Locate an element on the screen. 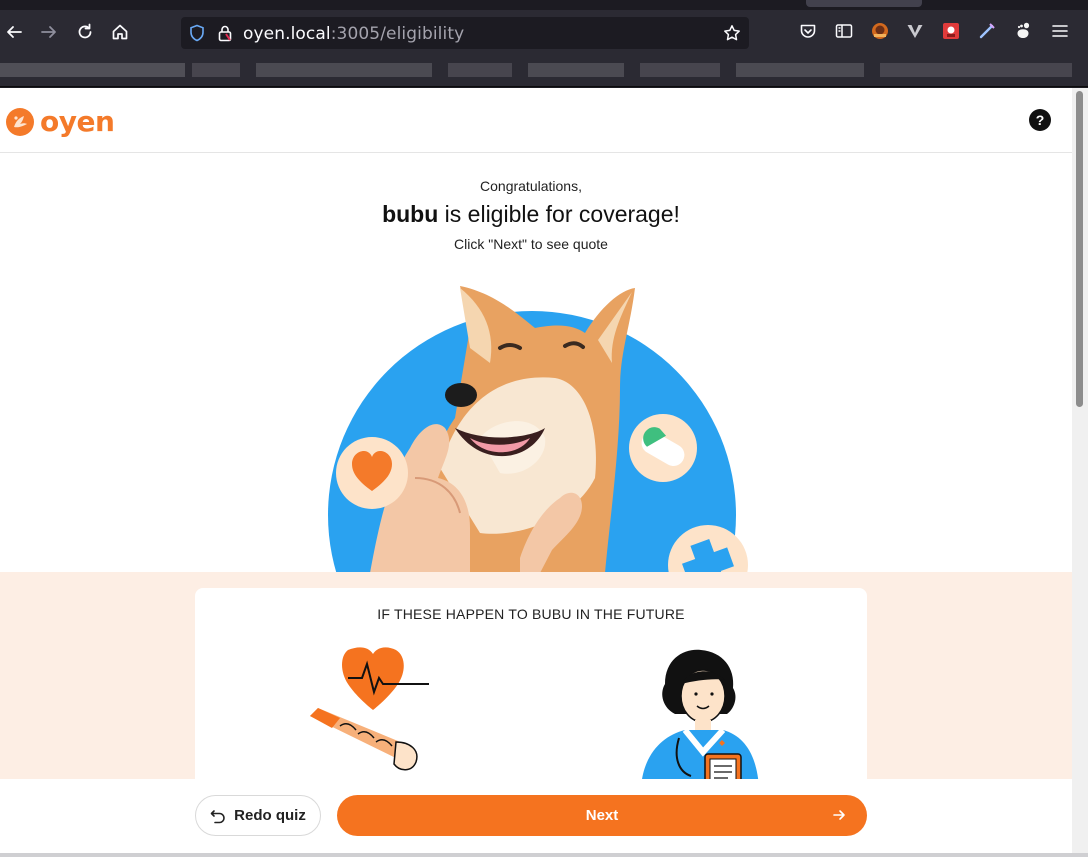 Image resolution: width=1088 pixels, height=857 pixels. next-label: Next is located at coordinates (602, 815).